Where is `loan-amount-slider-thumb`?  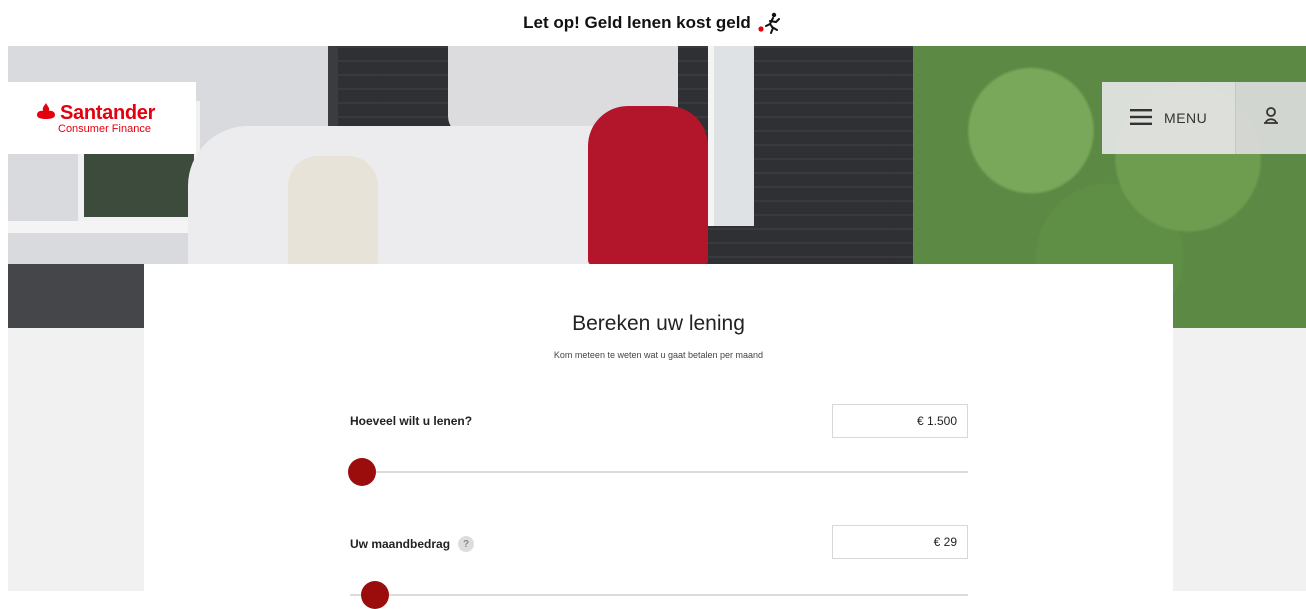
loan-amount-slider-thumb is located at coordinates (362, 472).